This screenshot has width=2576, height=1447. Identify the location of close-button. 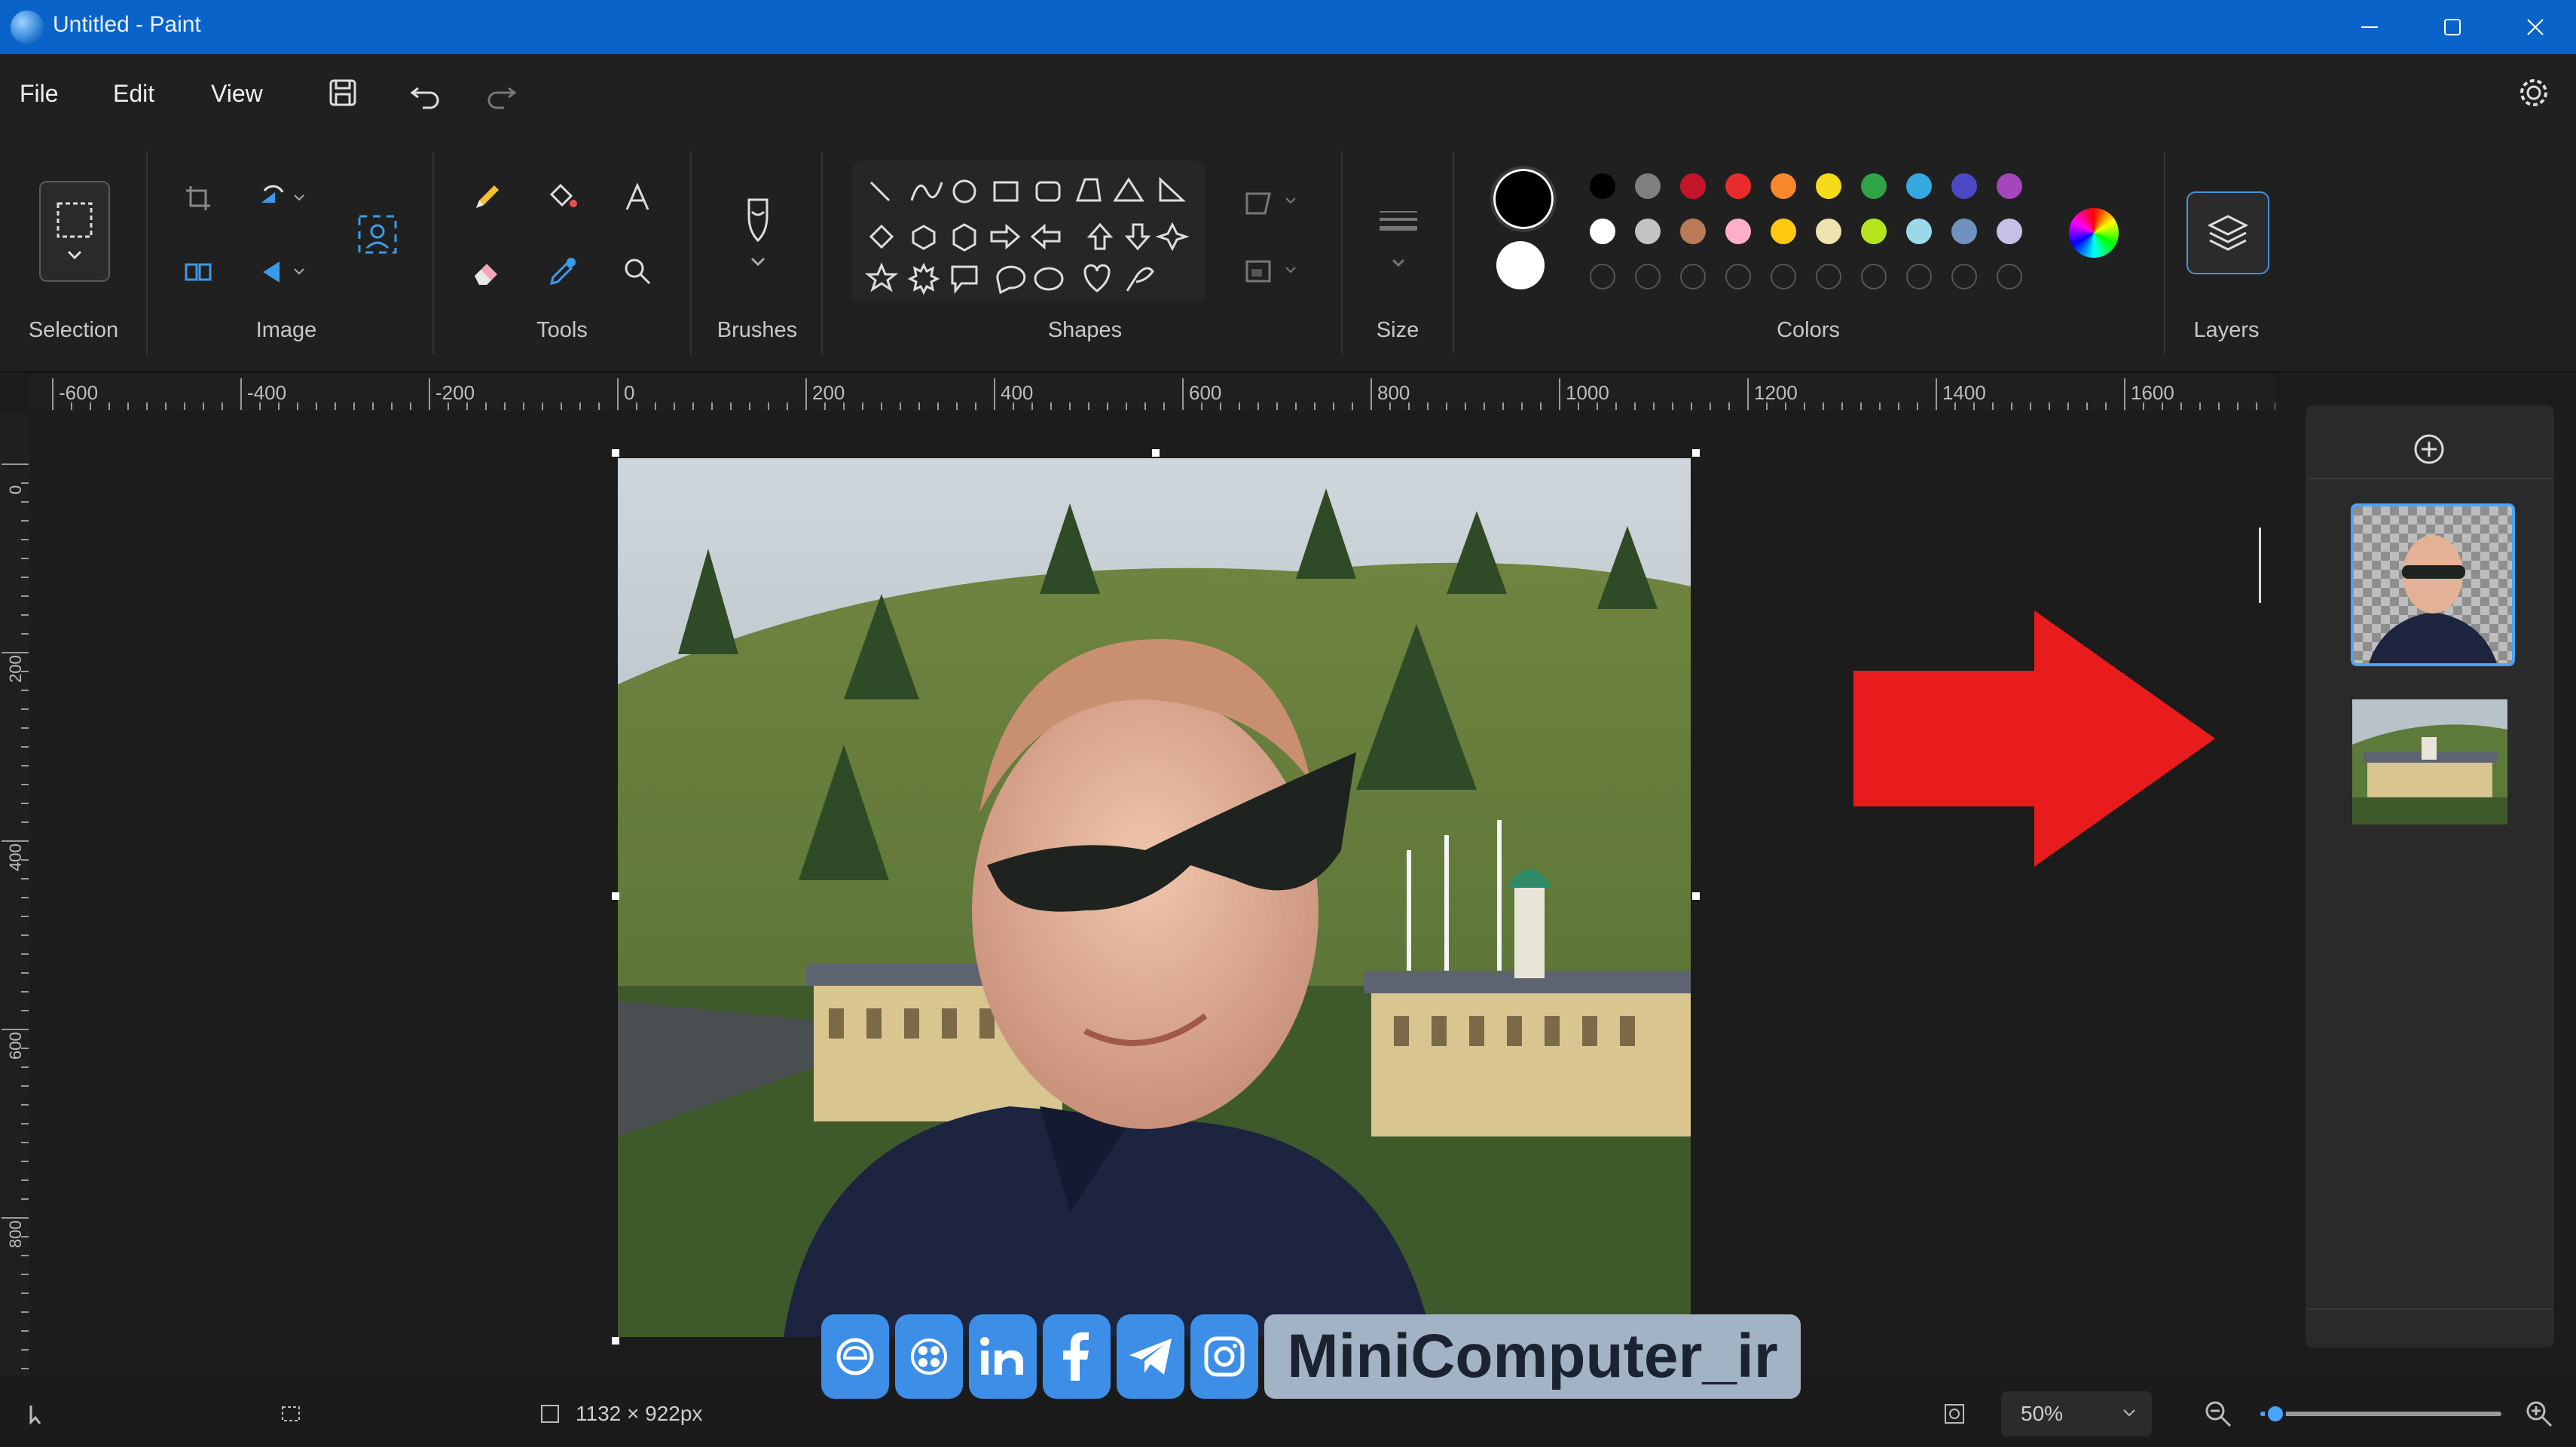
(2535, 27).